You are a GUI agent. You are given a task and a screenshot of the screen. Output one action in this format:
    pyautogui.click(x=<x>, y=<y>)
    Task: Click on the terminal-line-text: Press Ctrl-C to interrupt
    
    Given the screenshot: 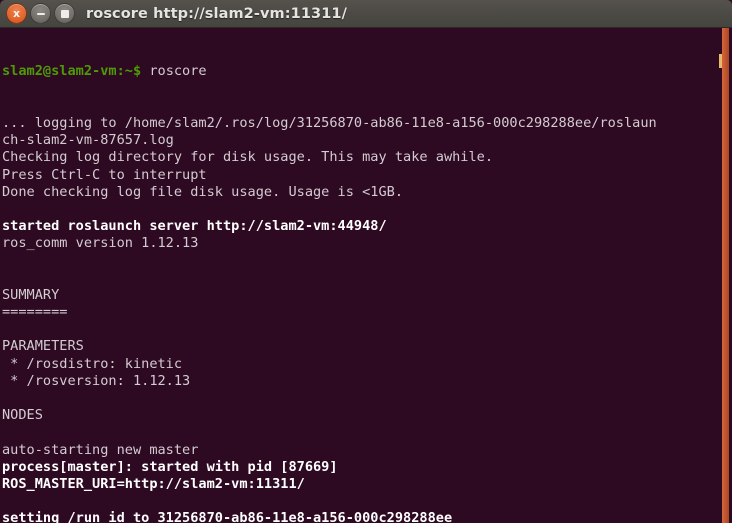 What is the action you would take?
    pyautogui.click(x=104, y=174)
    